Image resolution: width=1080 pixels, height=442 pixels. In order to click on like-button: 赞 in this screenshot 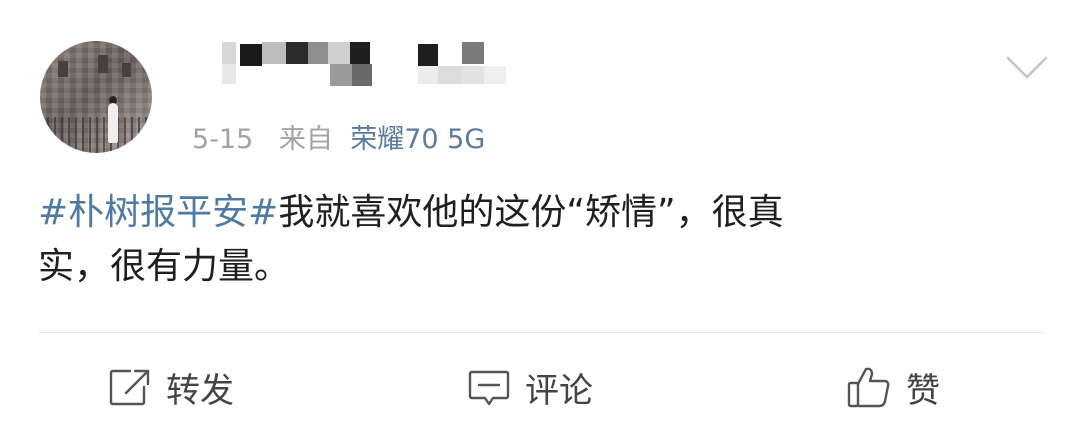, I will do `click(893, 387)`.